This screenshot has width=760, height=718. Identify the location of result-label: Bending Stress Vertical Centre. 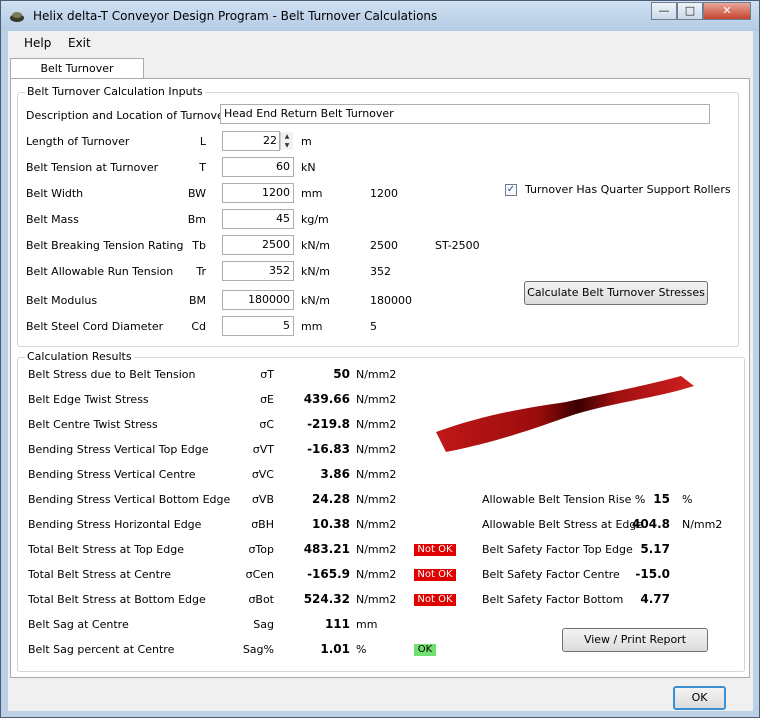
(112, 474).